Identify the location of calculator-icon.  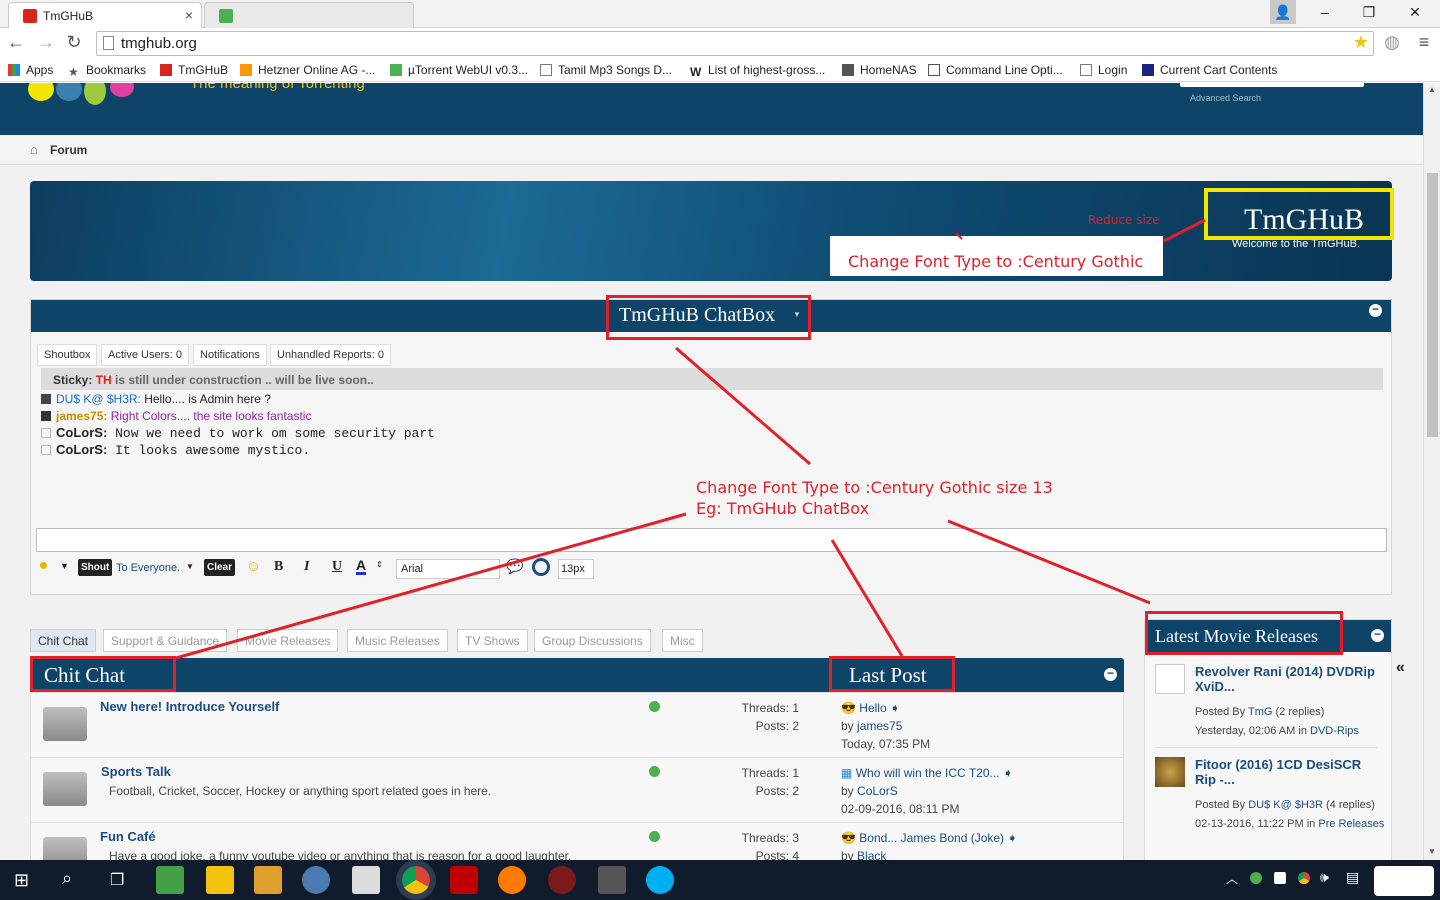
(366, 880).